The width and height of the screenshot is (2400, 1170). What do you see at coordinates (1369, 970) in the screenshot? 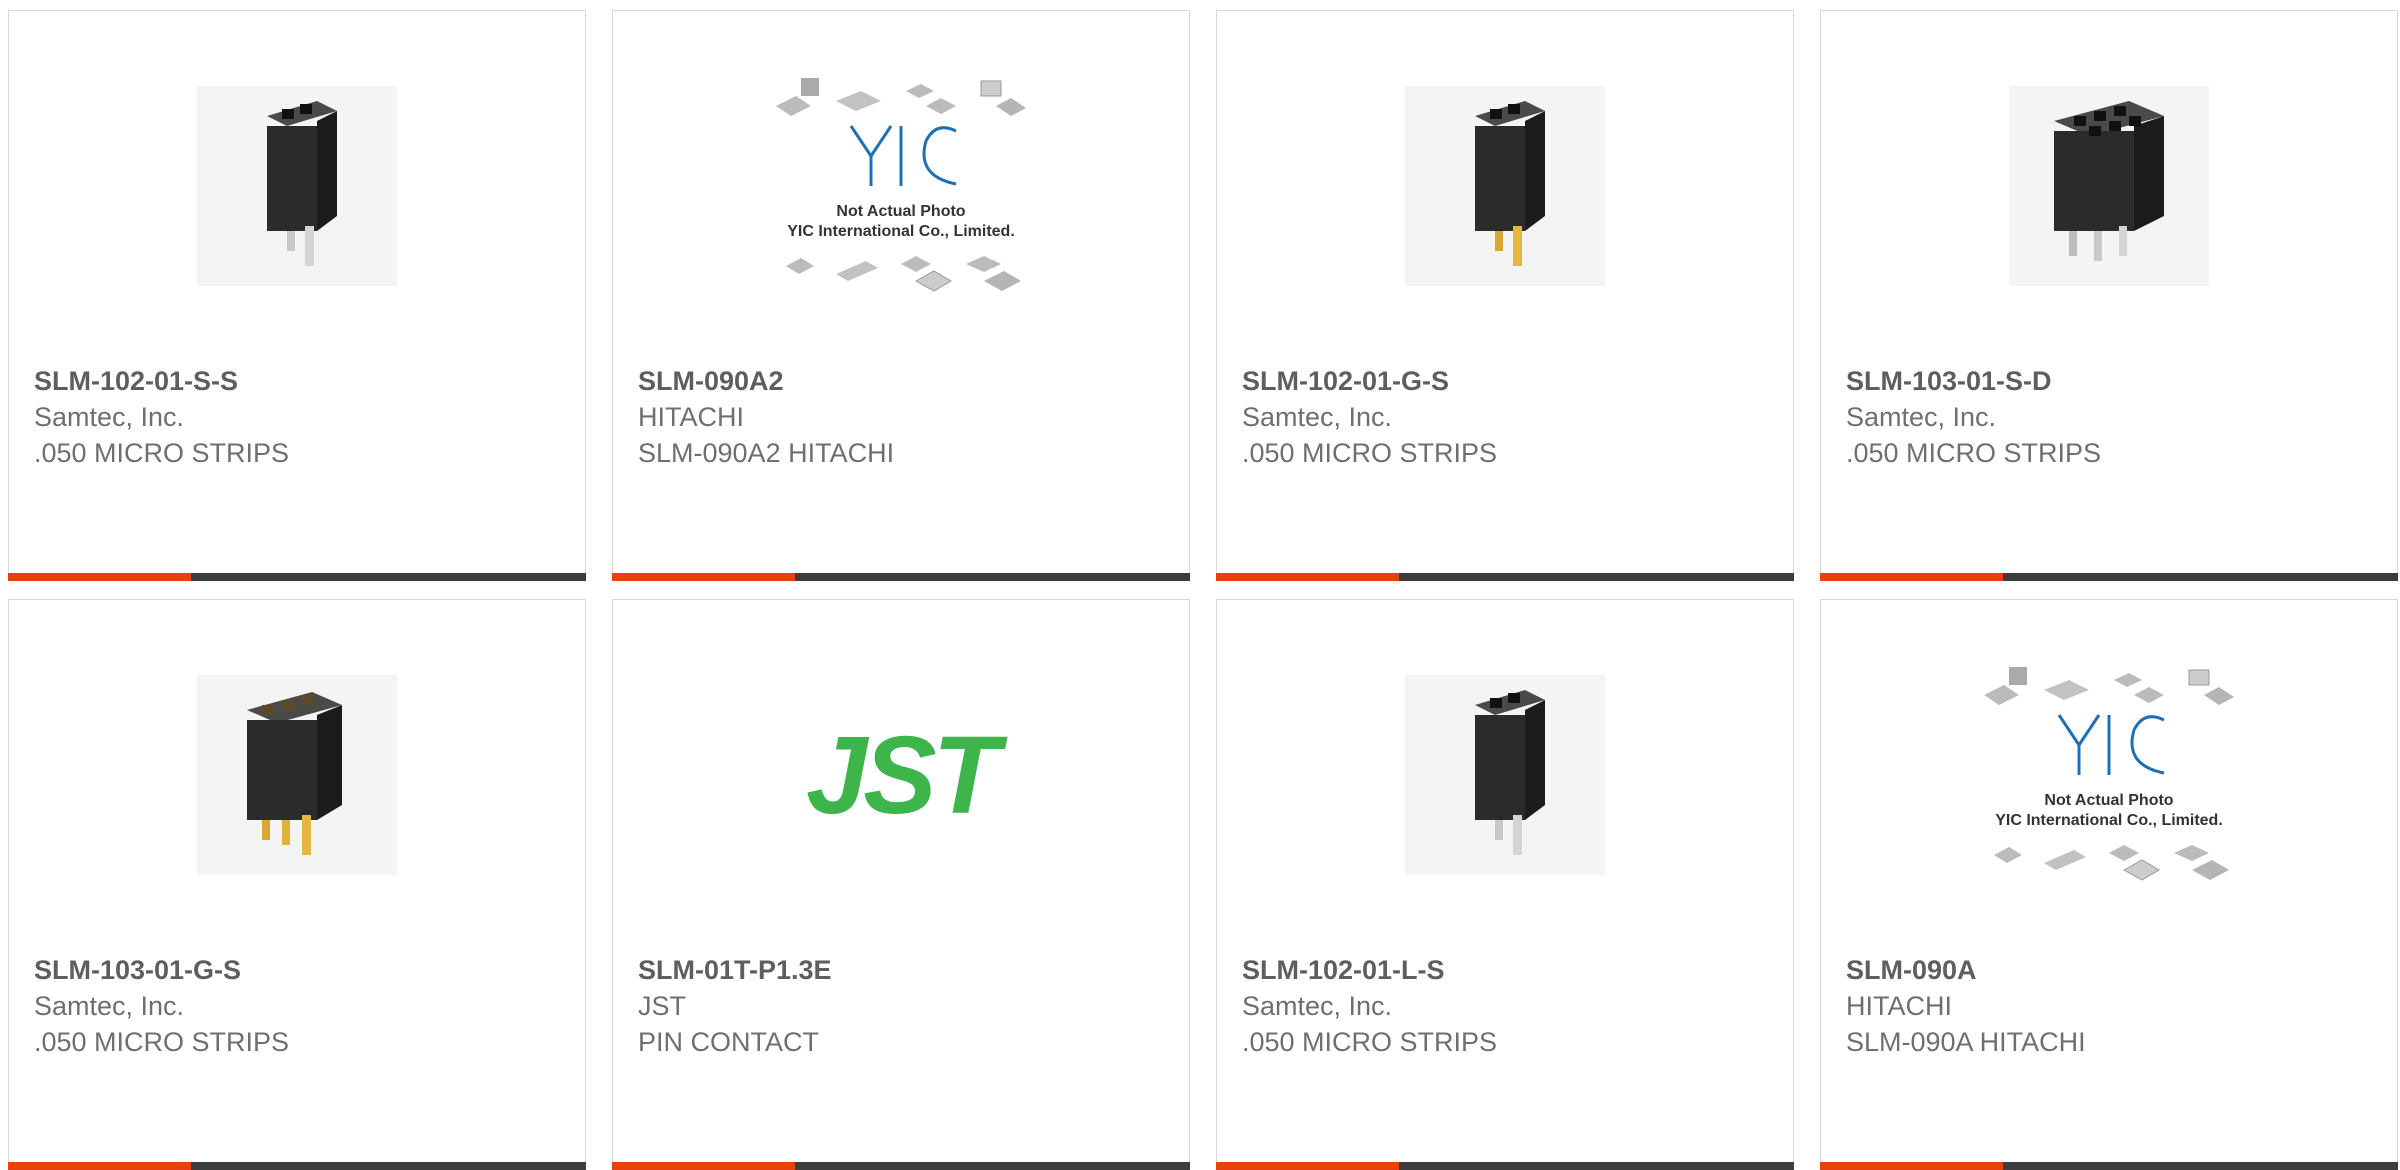
I see `part-number: SLM-102-01-L-S` at bounding box center [1369, 970].